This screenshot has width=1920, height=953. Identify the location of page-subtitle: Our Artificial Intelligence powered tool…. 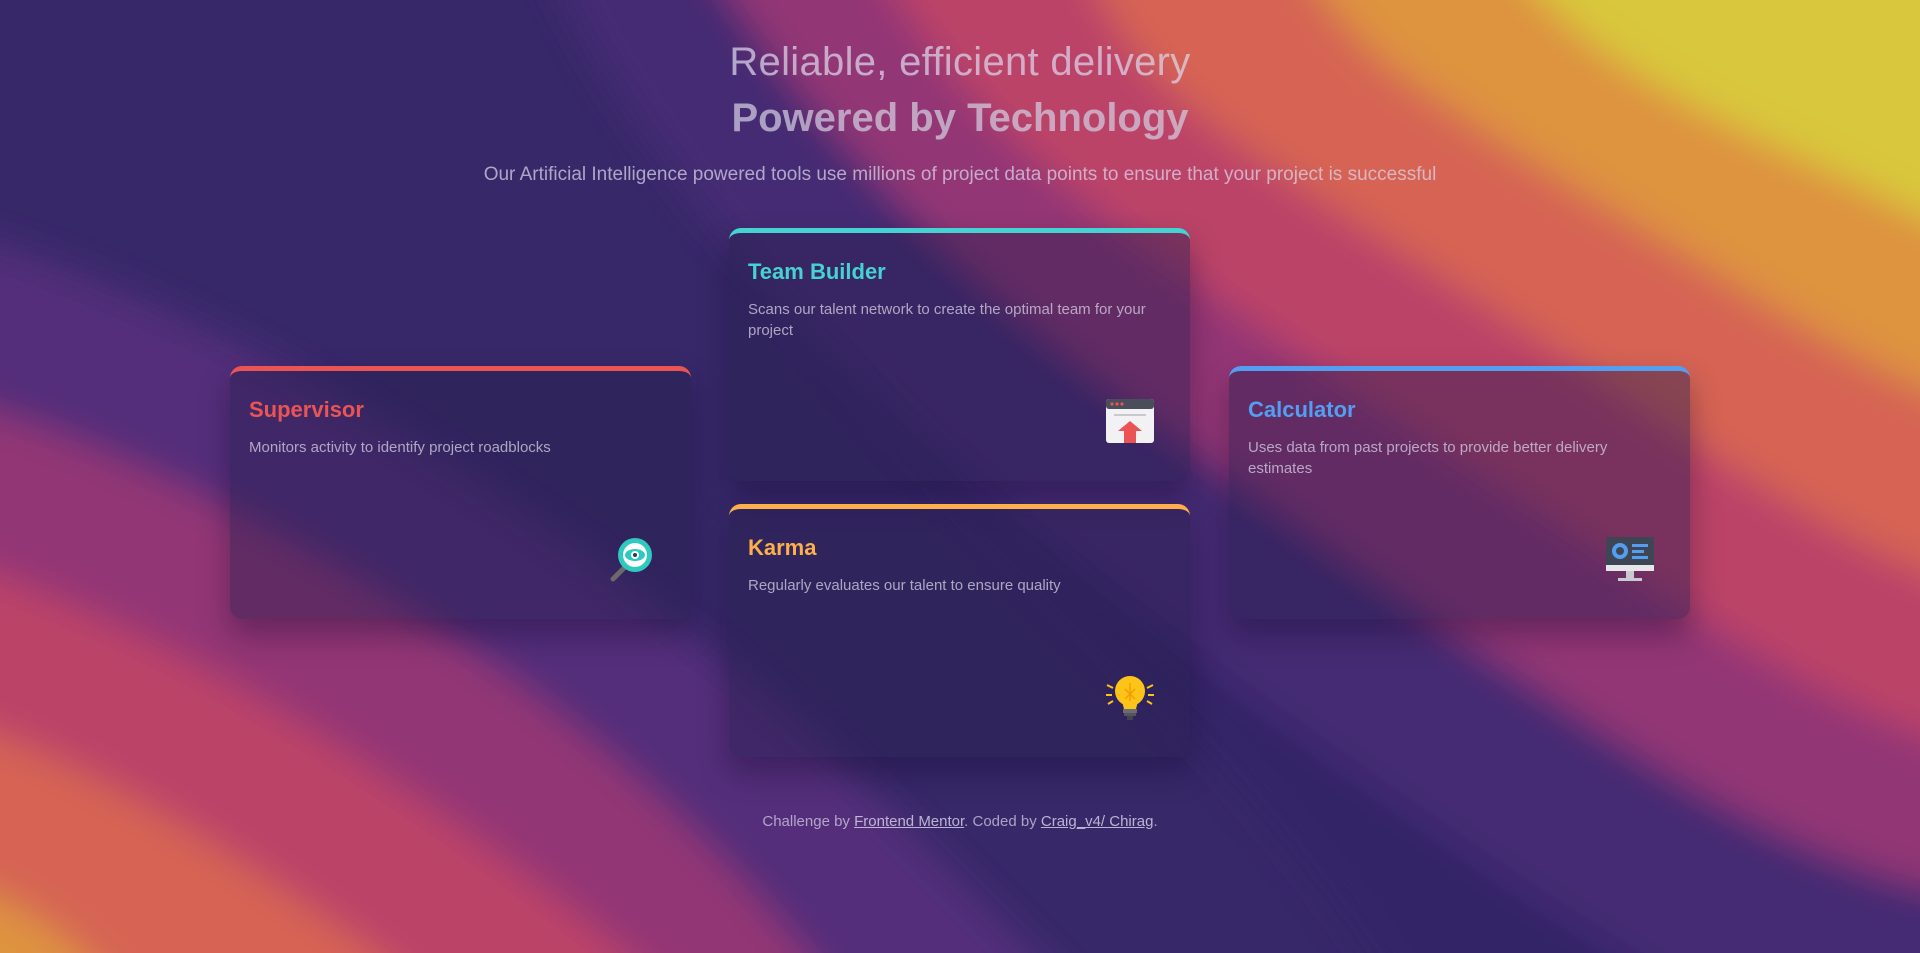
(960, 174).